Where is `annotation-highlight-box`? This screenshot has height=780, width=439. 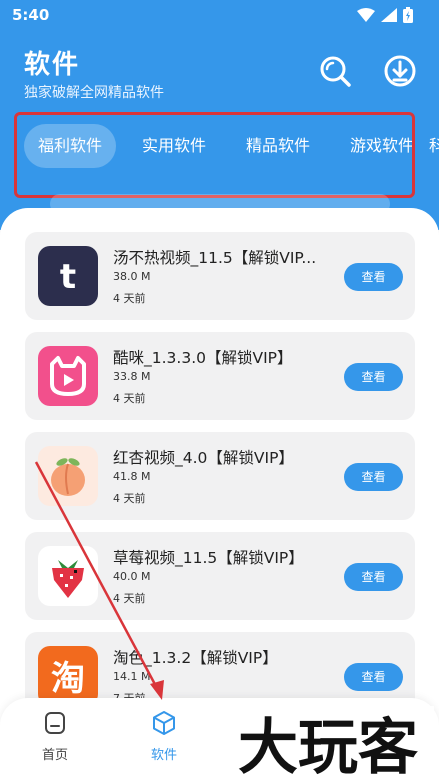
annotation-highlight-box is located at coordinates (214, 155).